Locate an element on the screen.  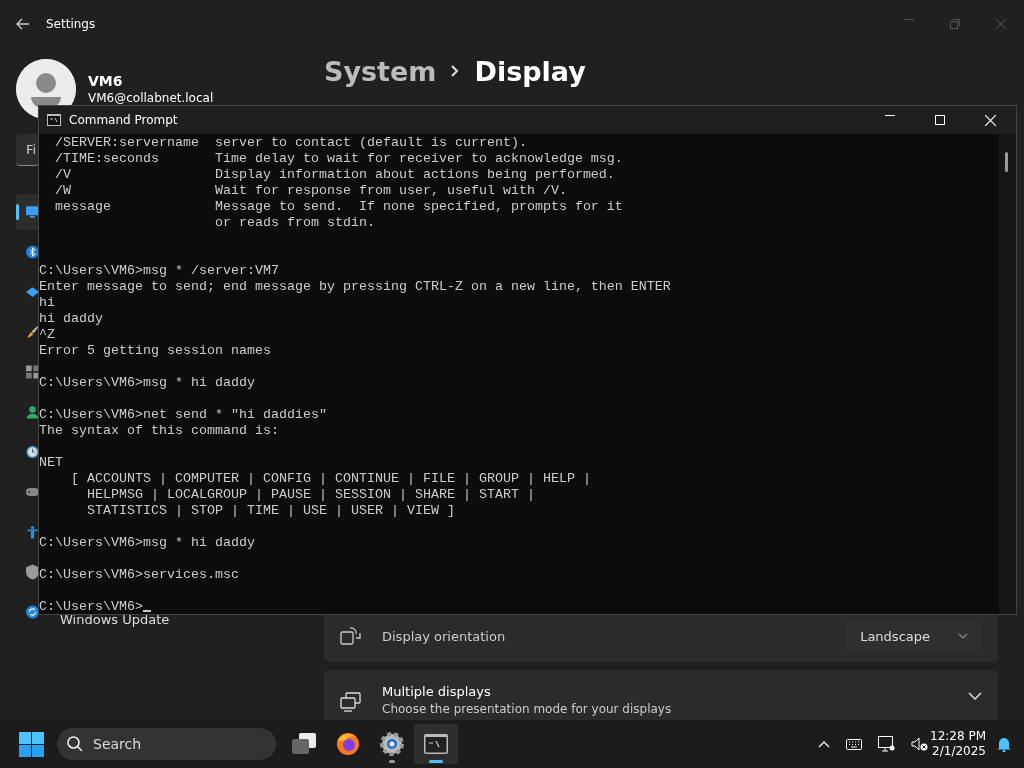
displays-icon is located at coordinates (351, 702).